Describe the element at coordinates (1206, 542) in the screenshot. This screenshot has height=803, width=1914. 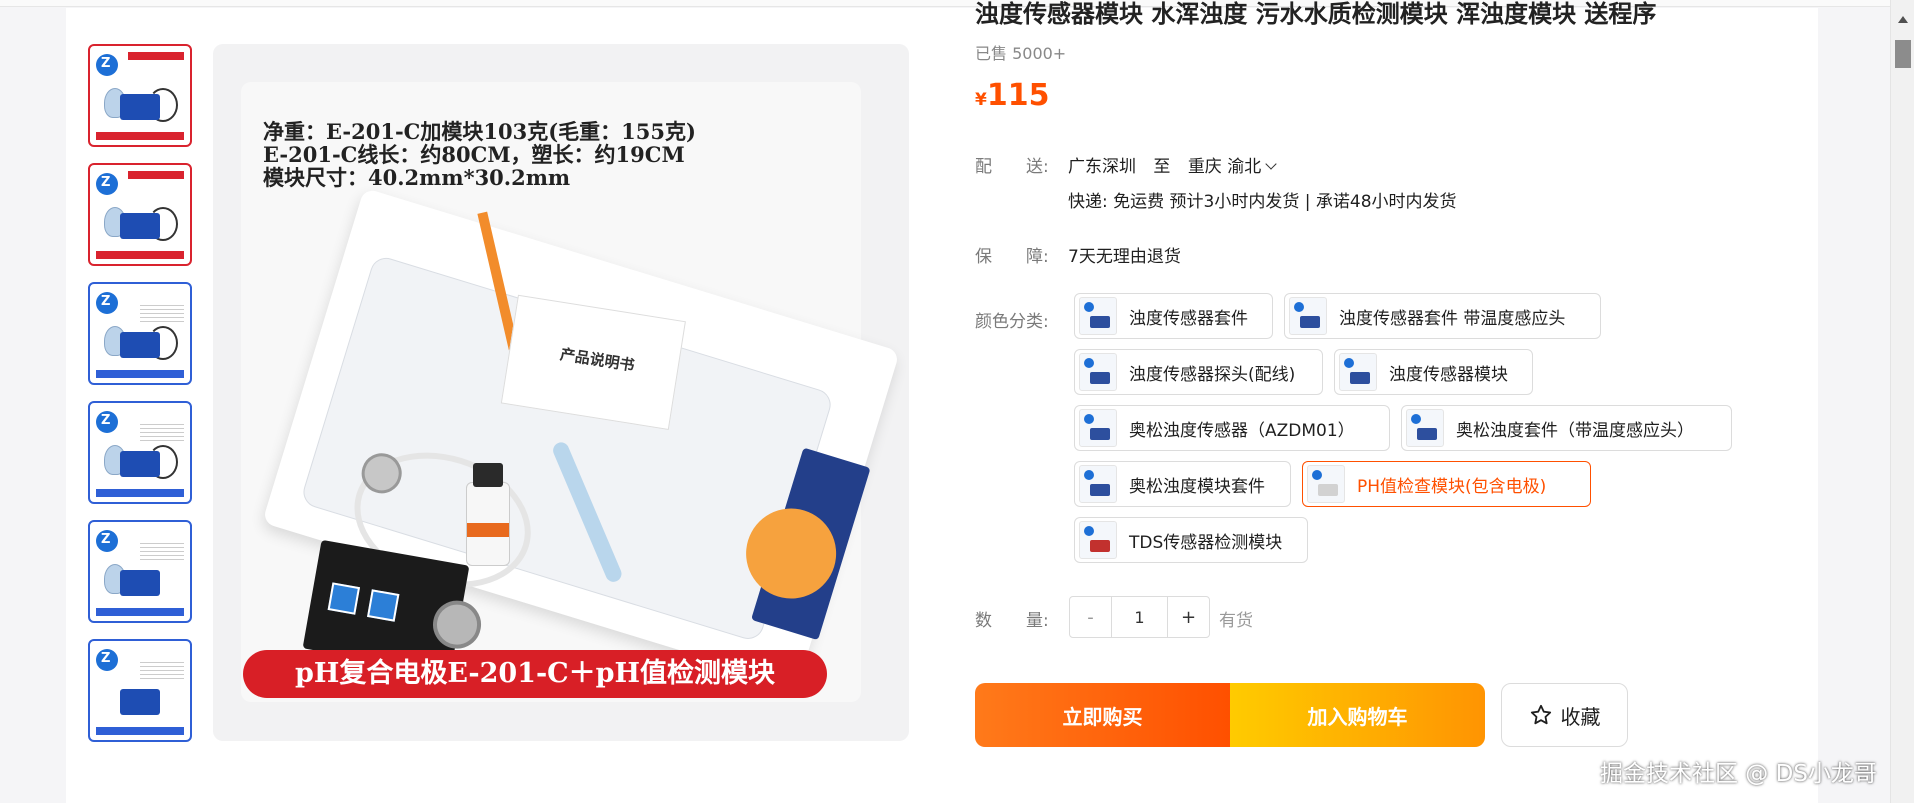
I see `option-label: TDS传感器检测模块` at that location.